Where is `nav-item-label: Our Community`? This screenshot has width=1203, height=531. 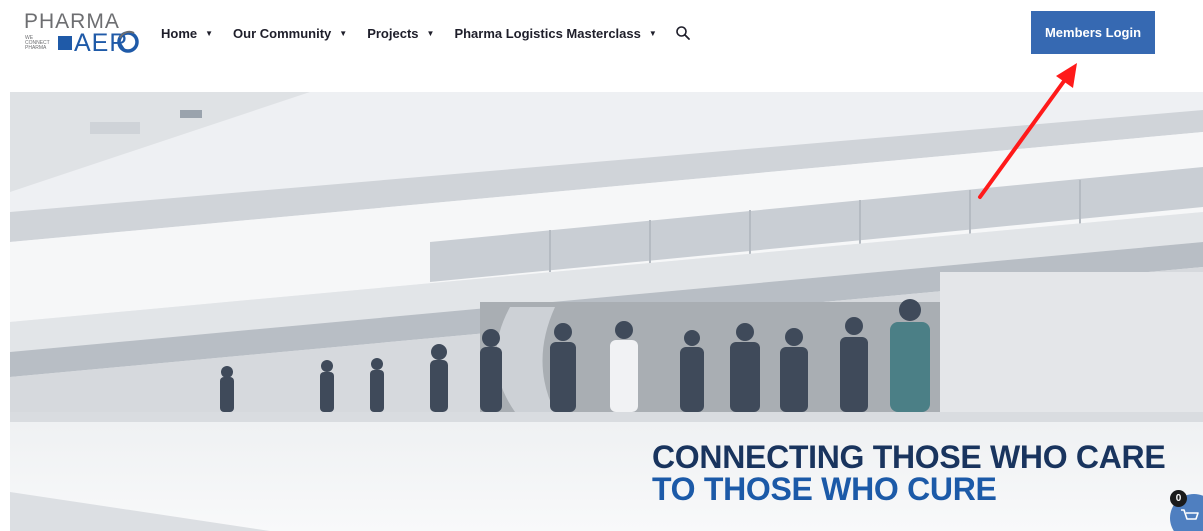 nav-item-label: Our Community is located at coordinates (282, 33).